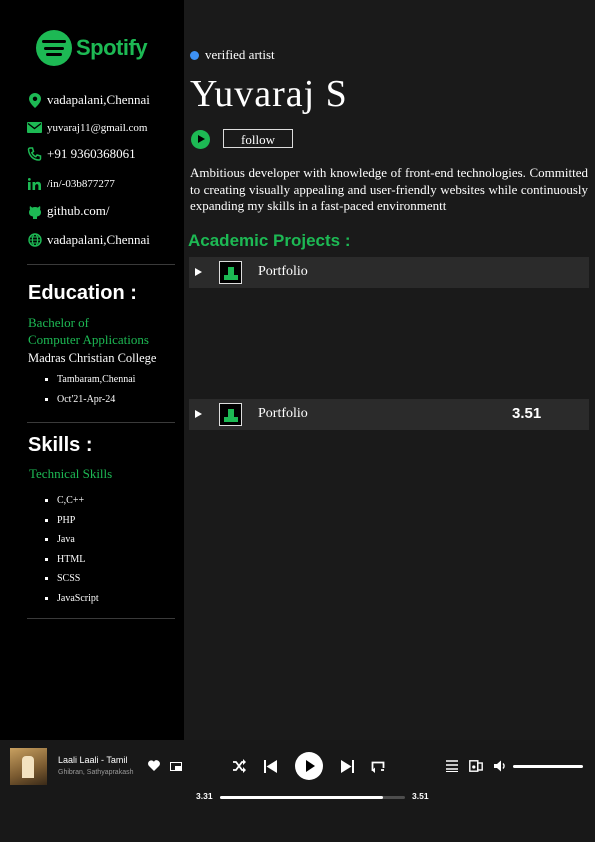 Image resolution: width=595 pixels, height=842 pixels. What do you see at coordinates (420, 796) in the screenshot?
I see `total-time: 3.51` at bounding box center [420, 796].